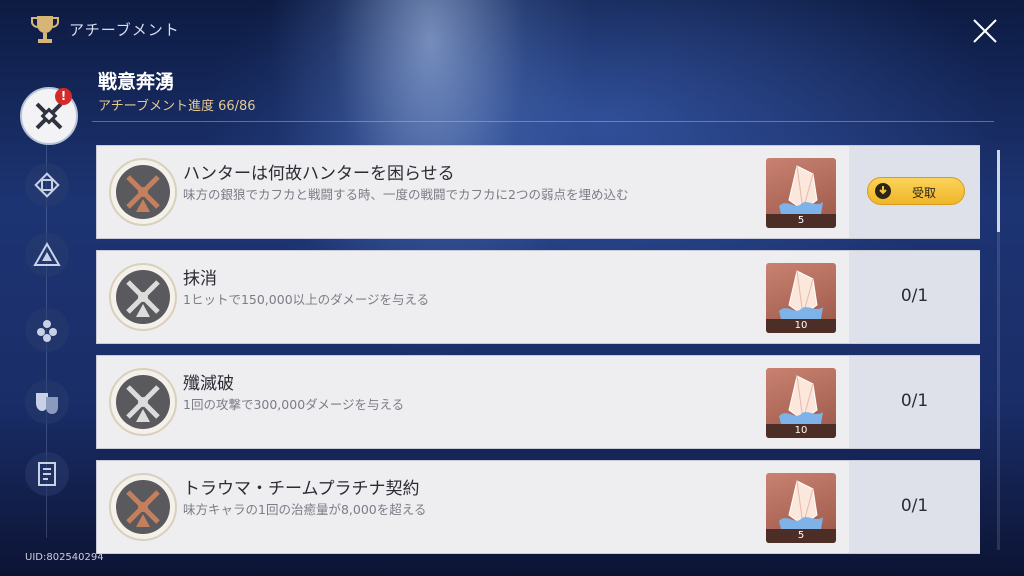 Image resolution: width=1024 pixels, height=576 pixels. I want to click on achievement-name: 抹消, so click(200, 279).